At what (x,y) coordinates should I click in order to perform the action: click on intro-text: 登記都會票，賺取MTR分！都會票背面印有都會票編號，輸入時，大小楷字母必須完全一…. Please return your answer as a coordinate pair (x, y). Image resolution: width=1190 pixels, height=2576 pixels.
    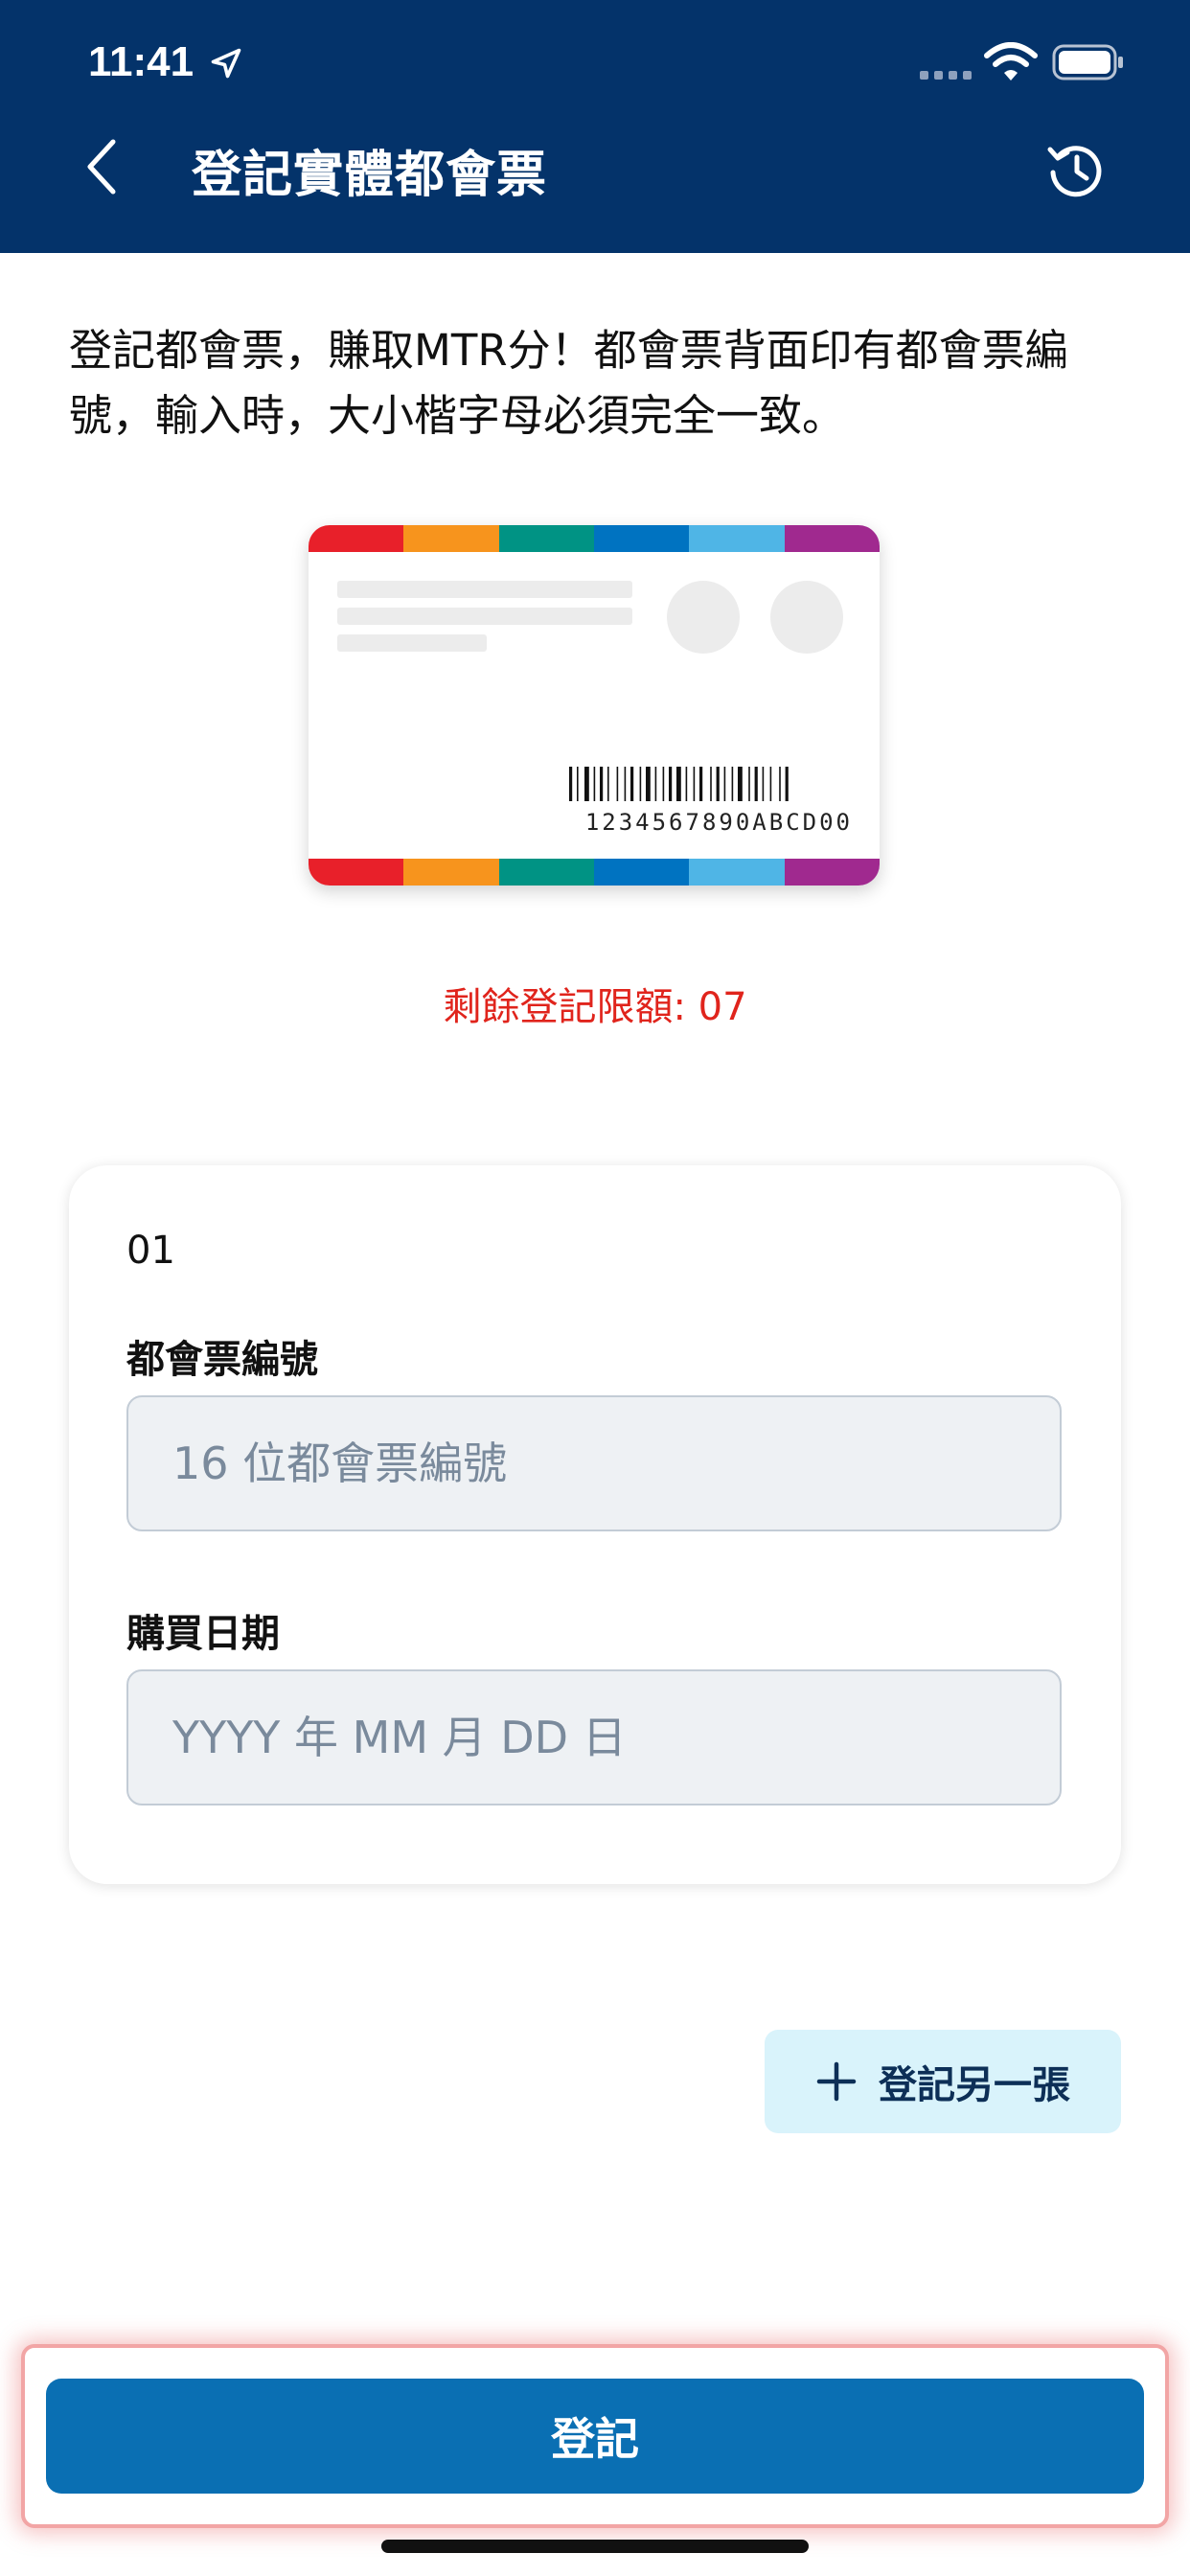
    Looking at the image, I should click on (569, 383).